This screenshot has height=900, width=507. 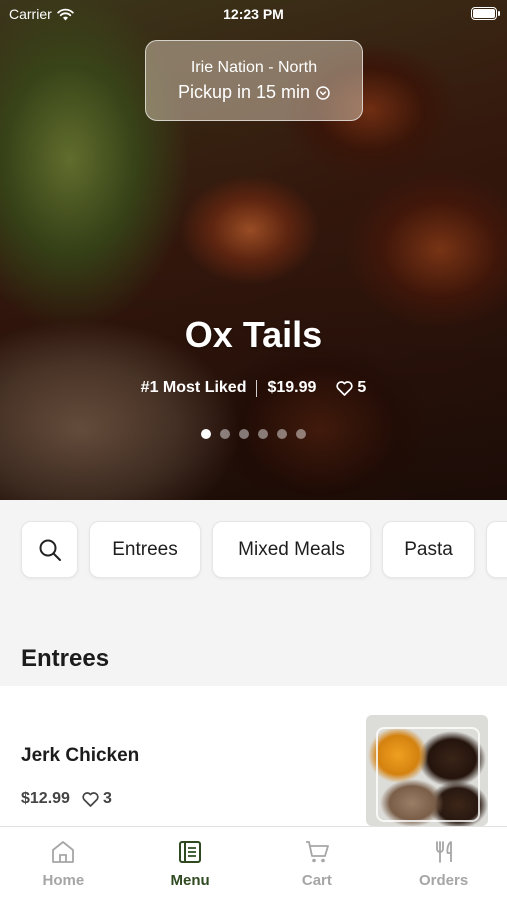 What do you see at coordinates (190, 880) in the screenshot?
I see `tab-menu-label: Menu` at bounding box center [190, 880].